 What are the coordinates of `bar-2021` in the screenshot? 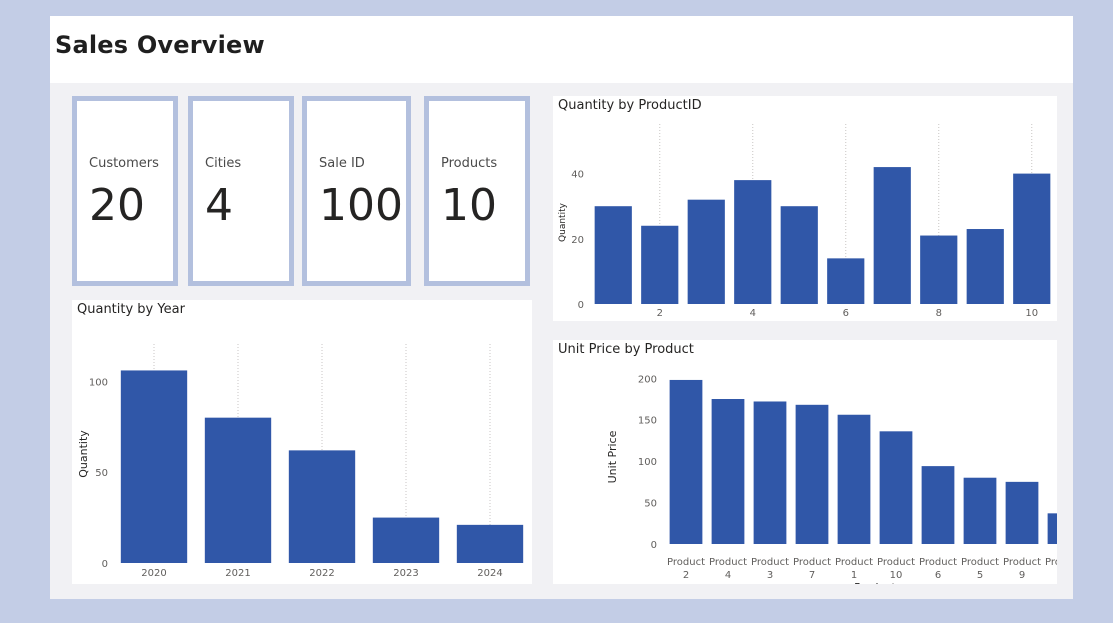 It's located at (238, 490).